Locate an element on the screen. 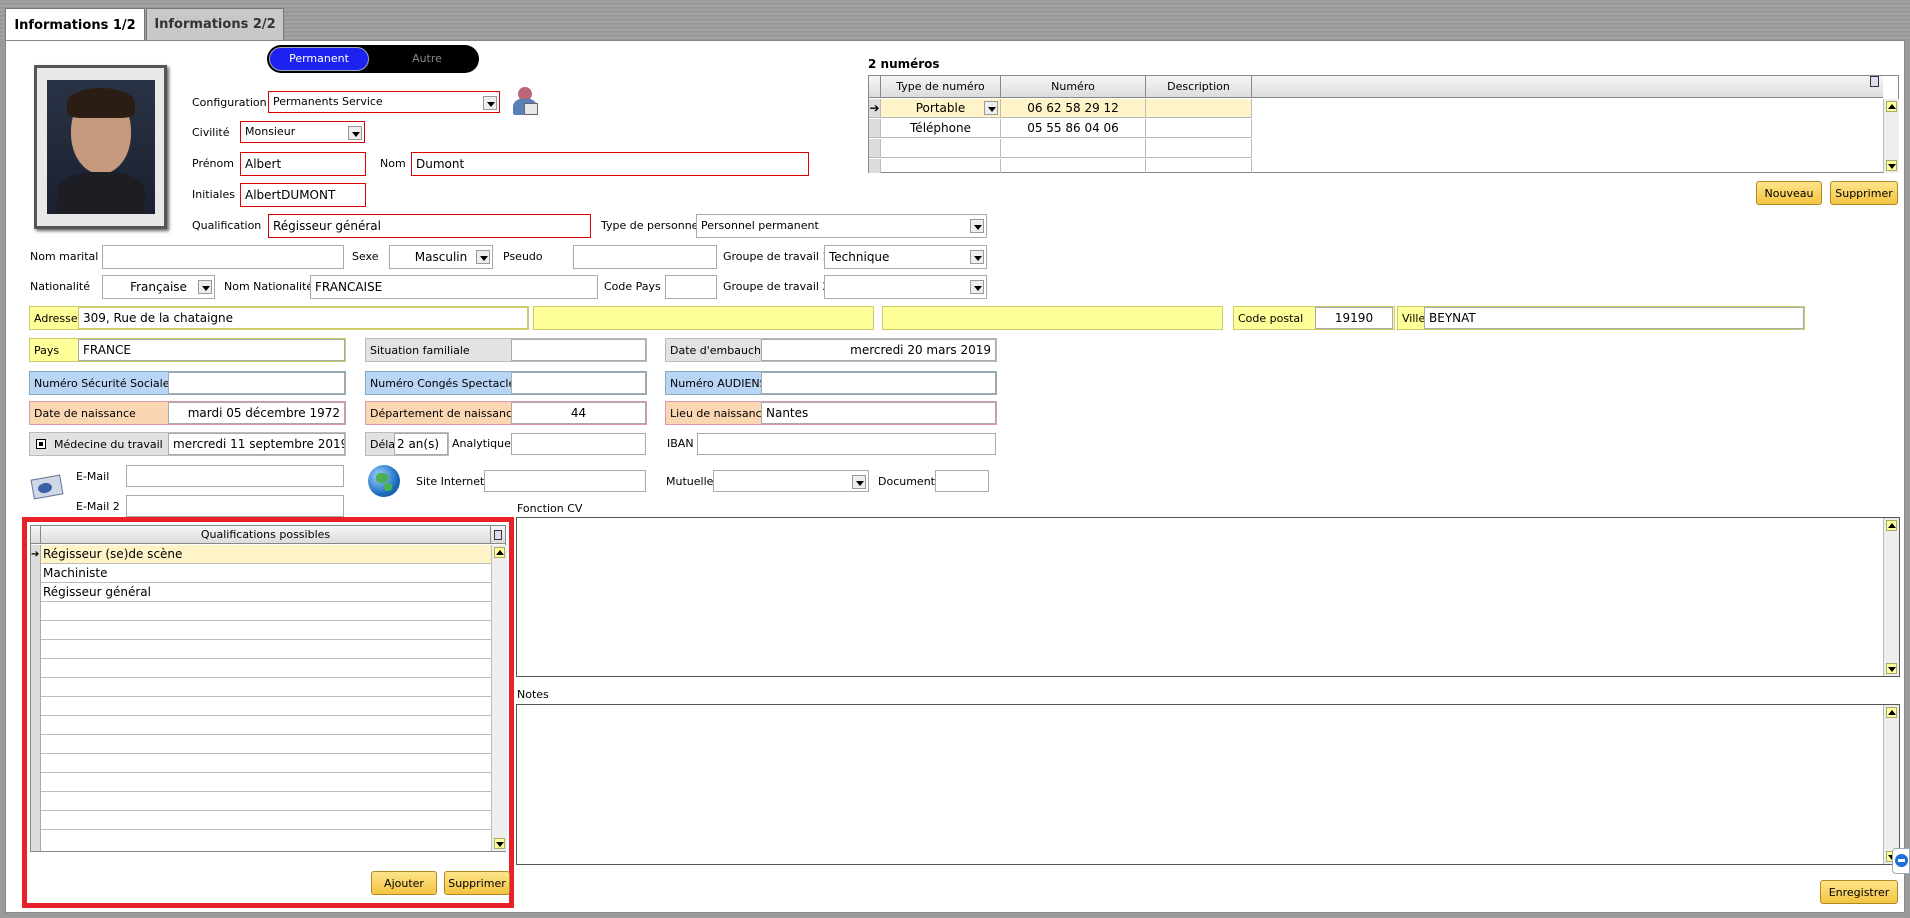 The width and height of the screenshot is (1910, 918). initiales-input: AlbertDUMONT is located at coordinates (303, 195).